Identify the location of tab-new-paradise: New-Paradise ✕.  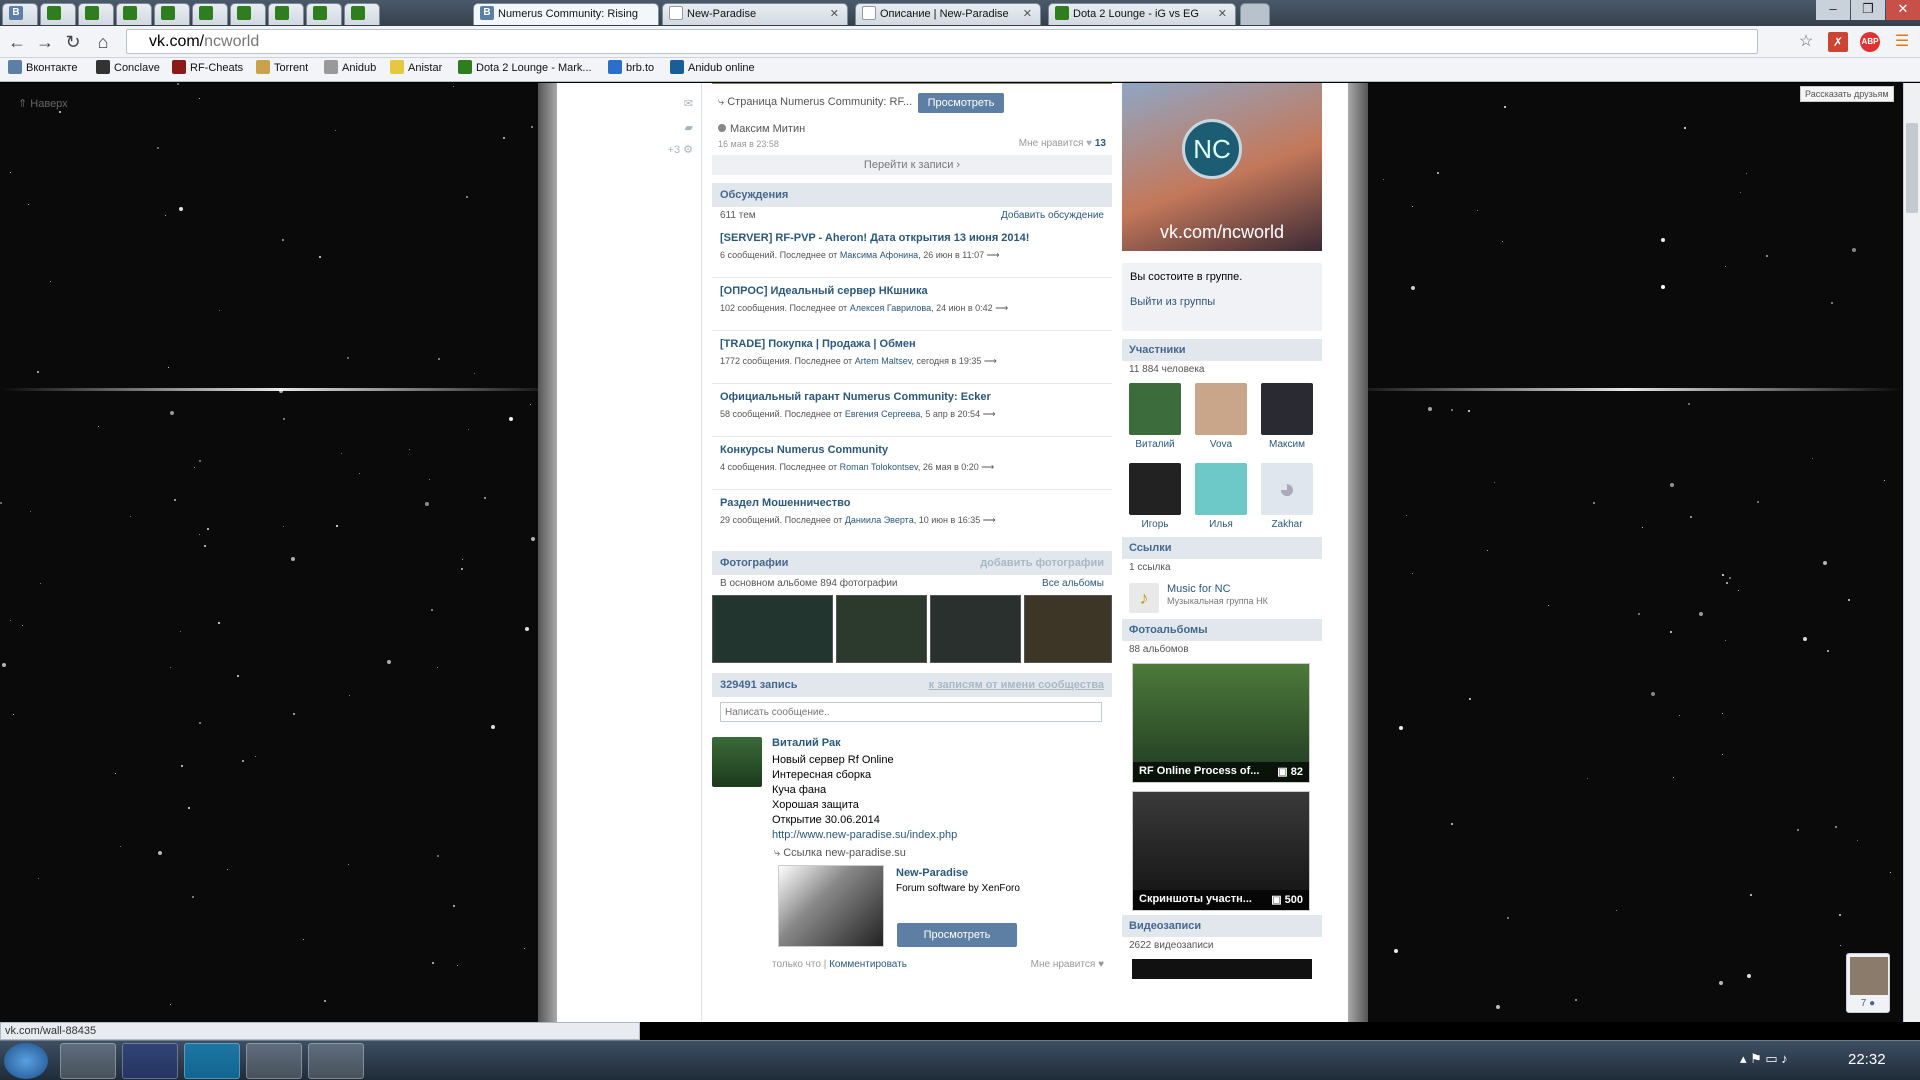
(755, 14).